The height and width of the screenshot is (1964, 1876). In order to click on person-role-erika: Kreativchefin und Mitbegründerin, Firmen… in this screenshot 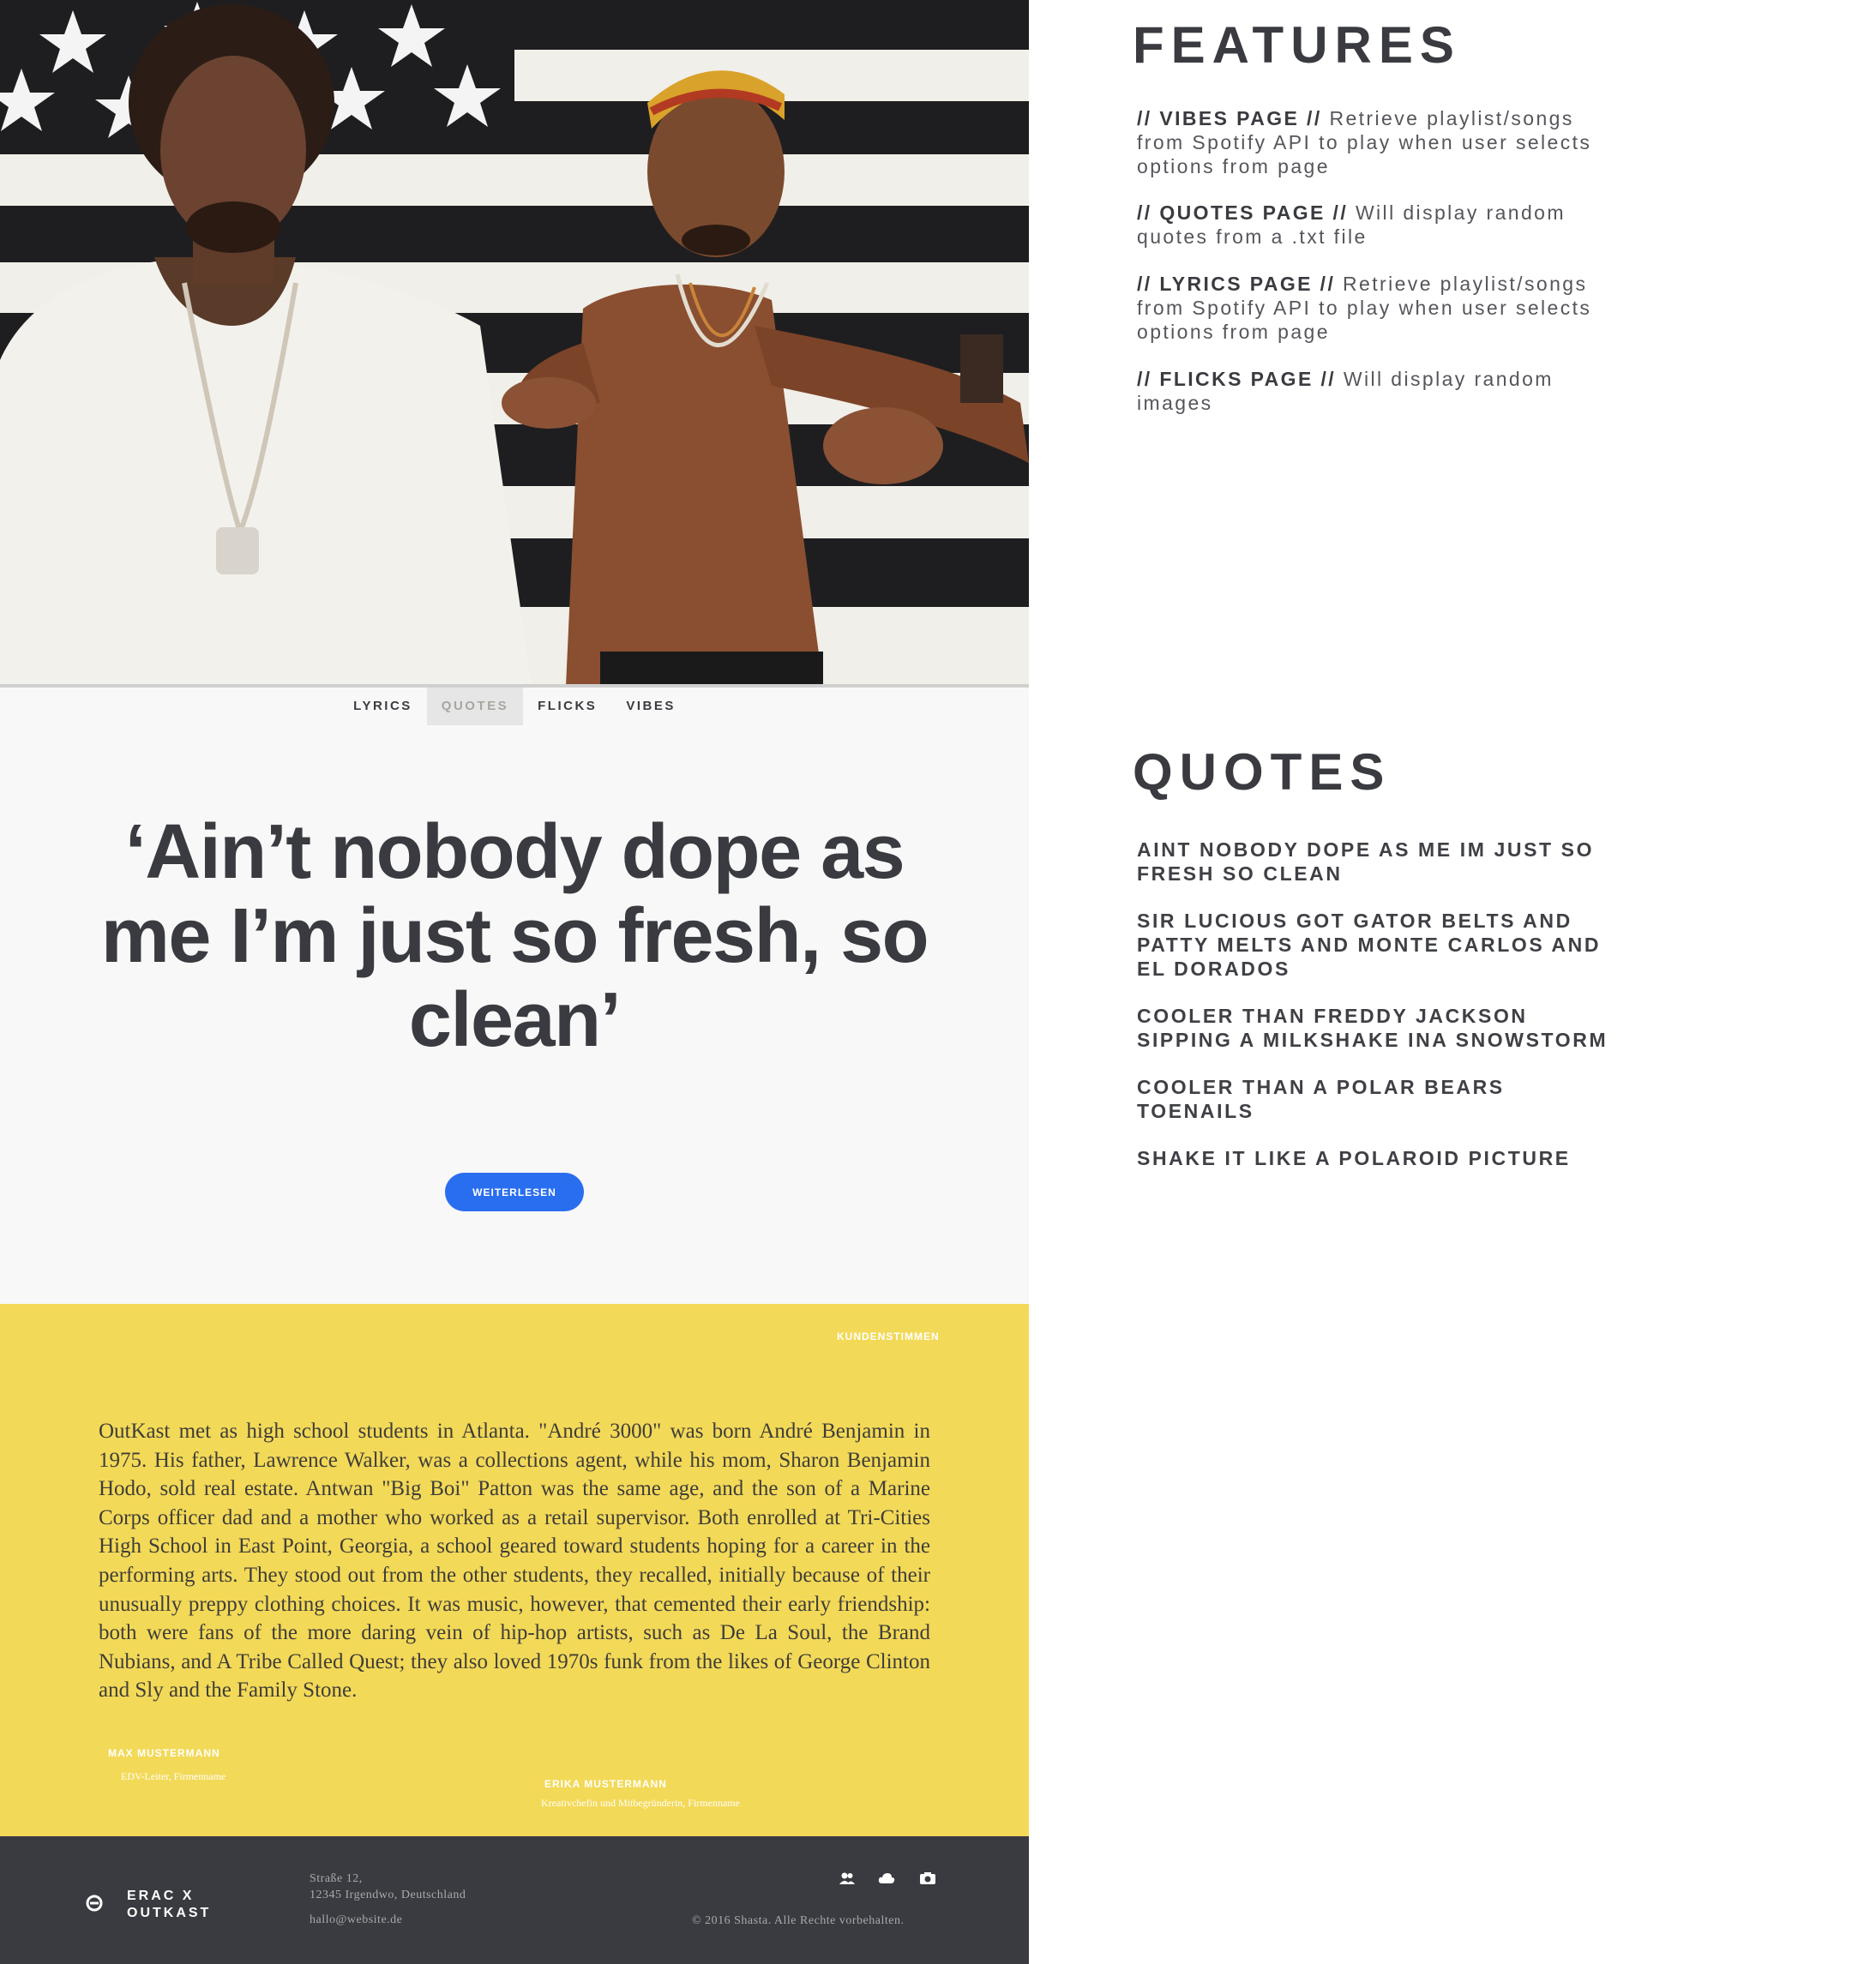, I will do `click(640, 1803)`.